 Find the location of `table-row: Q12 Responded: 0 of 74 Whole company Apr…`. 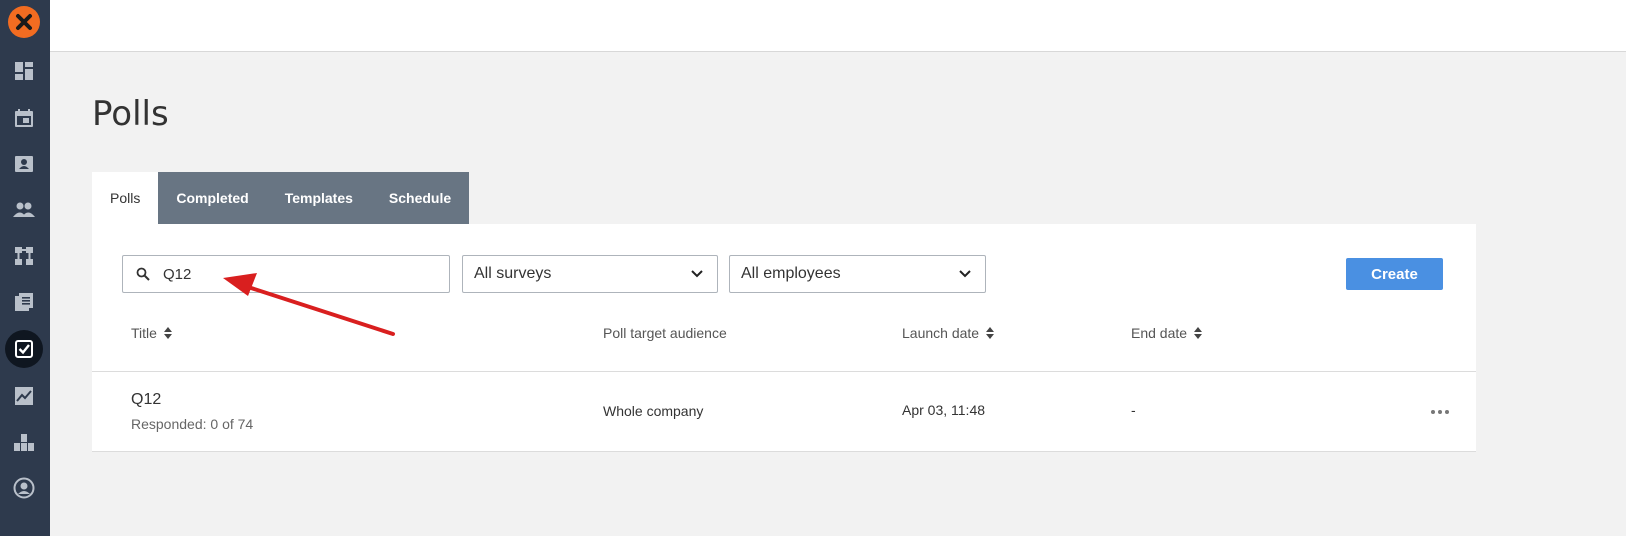

table-row: Q12 Responded: 0 of 74 Whole company Apr… is located at coordinates (784, 411).